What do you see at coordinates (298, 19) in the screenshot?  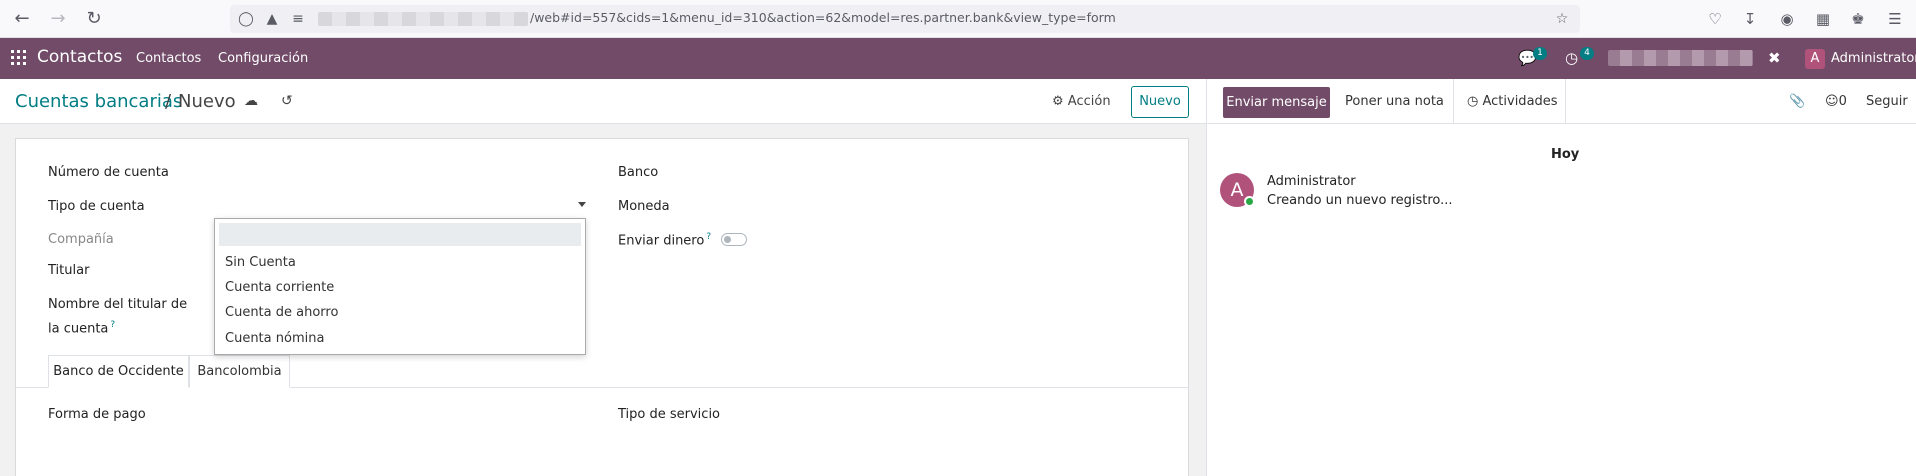 I see `permissions-icon: ≡` at bounding box center [298, 19].